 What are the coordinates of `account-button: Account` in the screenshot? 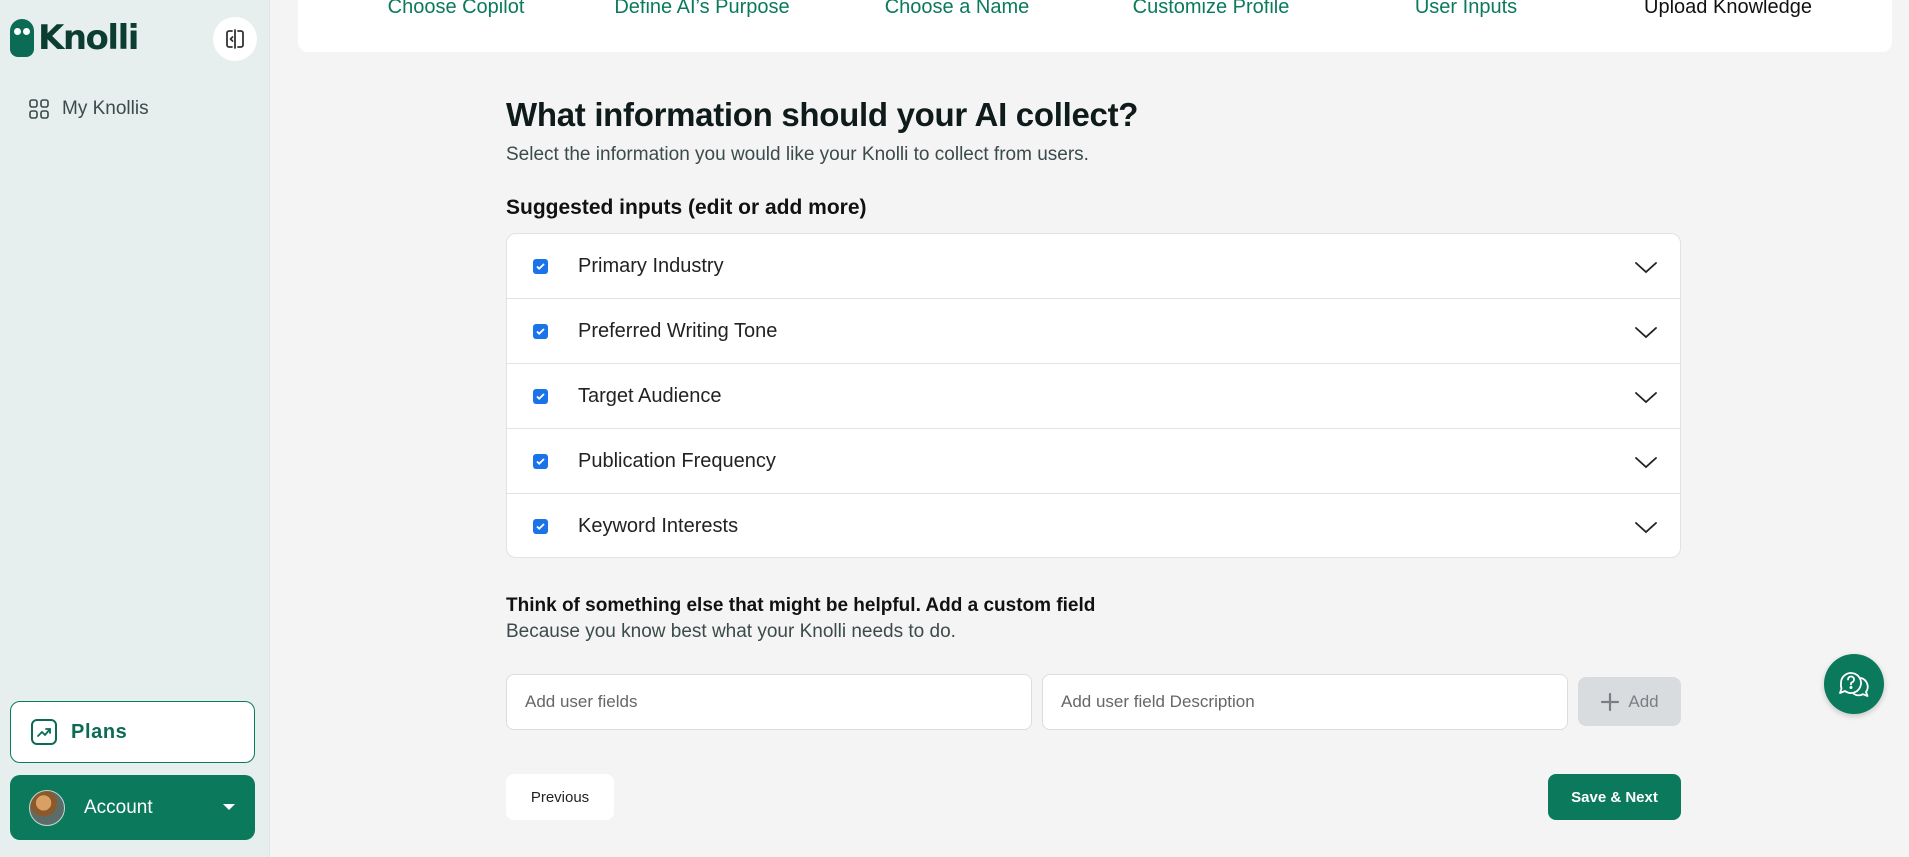 It's located at (132, 807).